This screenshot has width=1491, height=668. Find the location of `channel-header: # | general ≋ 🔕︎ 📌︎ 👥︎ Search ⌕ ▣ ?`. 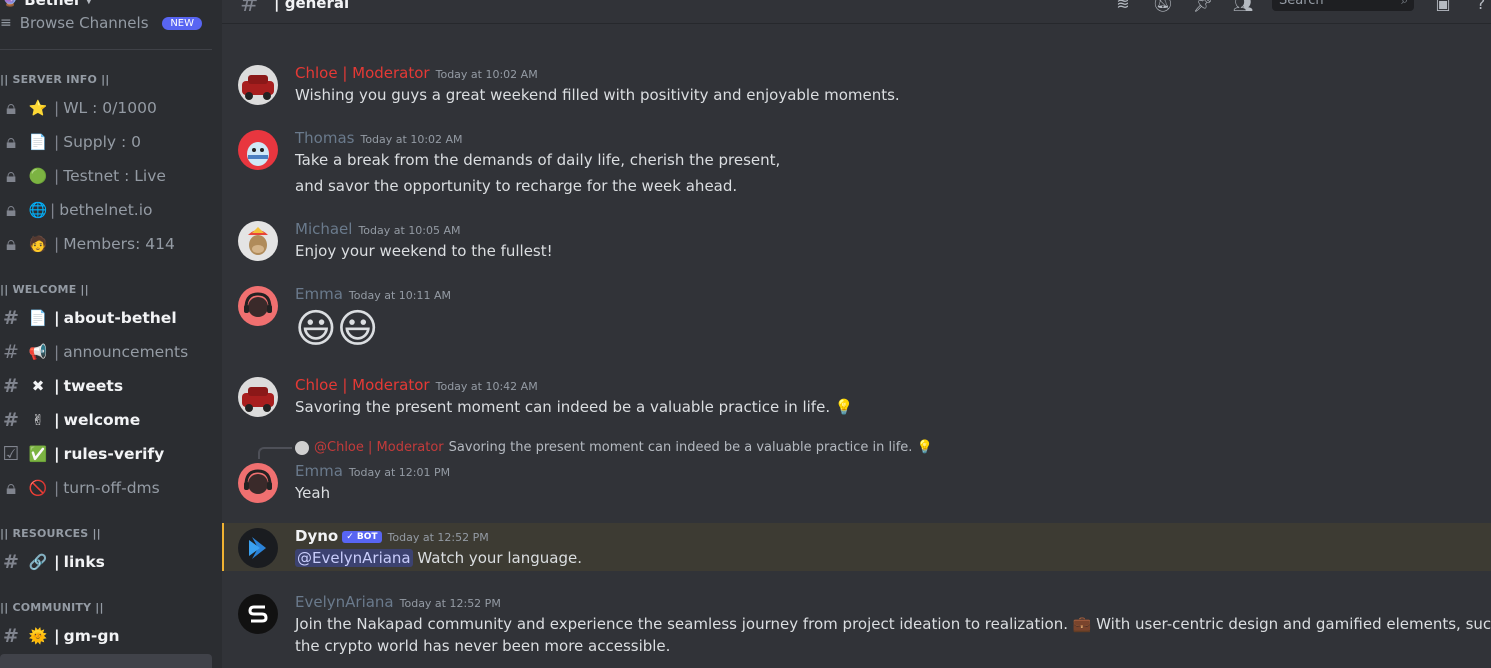

channel-header: # | general ≋ 🔕︎ 📌︎ 👥︎ Search ⌕ ▣ ? is located at coordinates (856, 12).